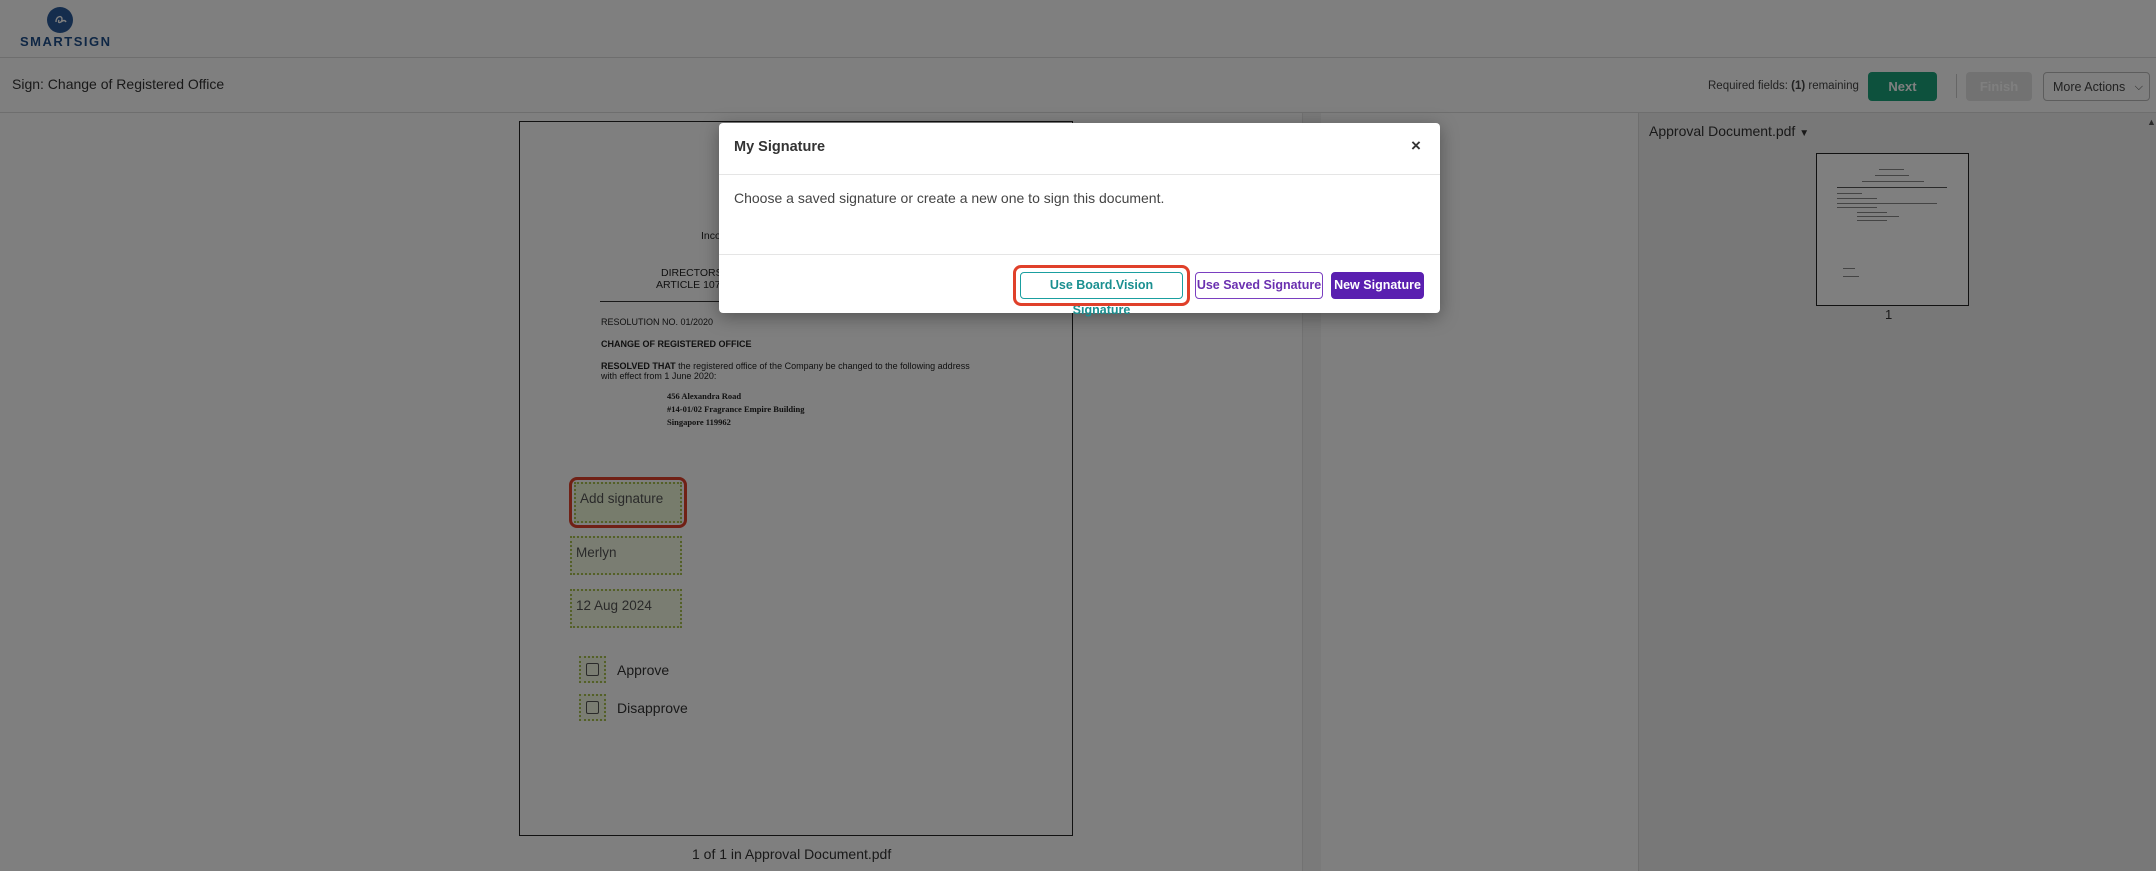  Describe the element at coordinates (1259, 285) in the screenshot. I see `use-saved-signature-button: Use Saved Signature` at that location.